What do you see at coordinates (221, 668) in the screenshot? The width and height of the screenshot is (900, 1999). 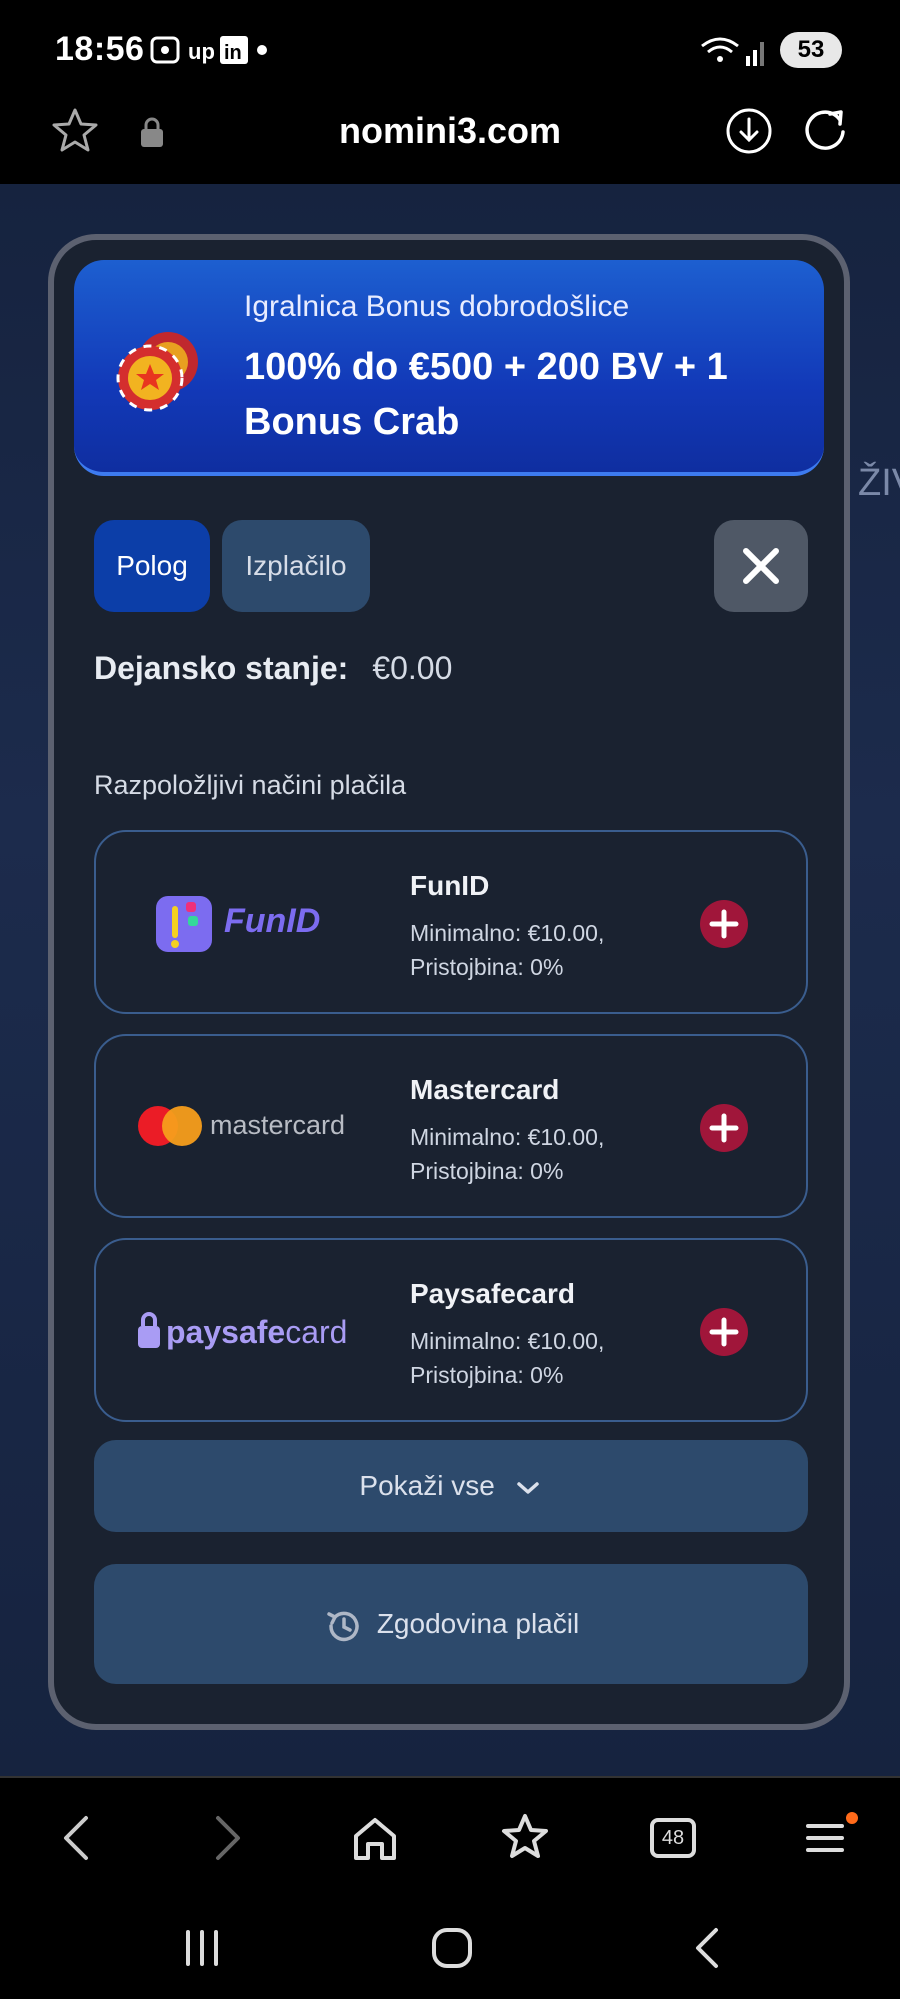 I see `balance-label: Dejansko stanje:` at bounding box center [221, 668].